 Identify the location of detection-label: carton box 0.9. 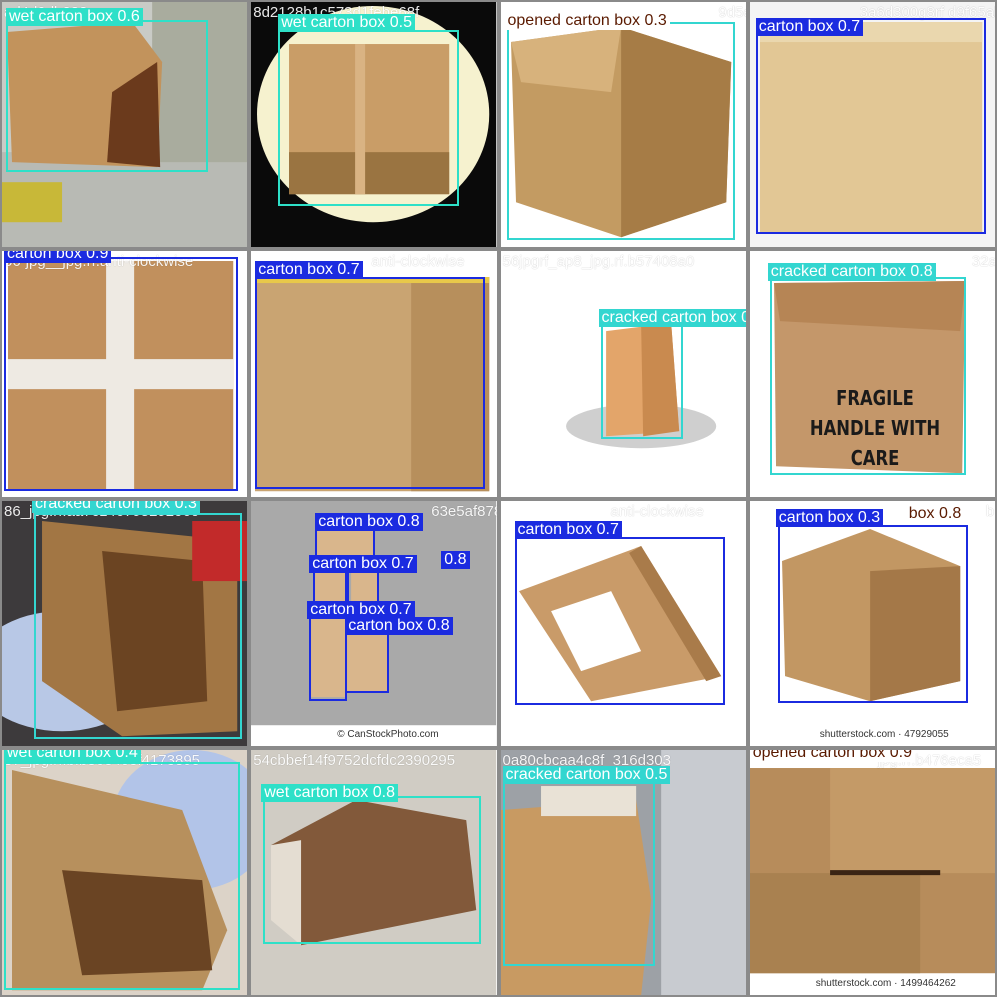
(58, 257).